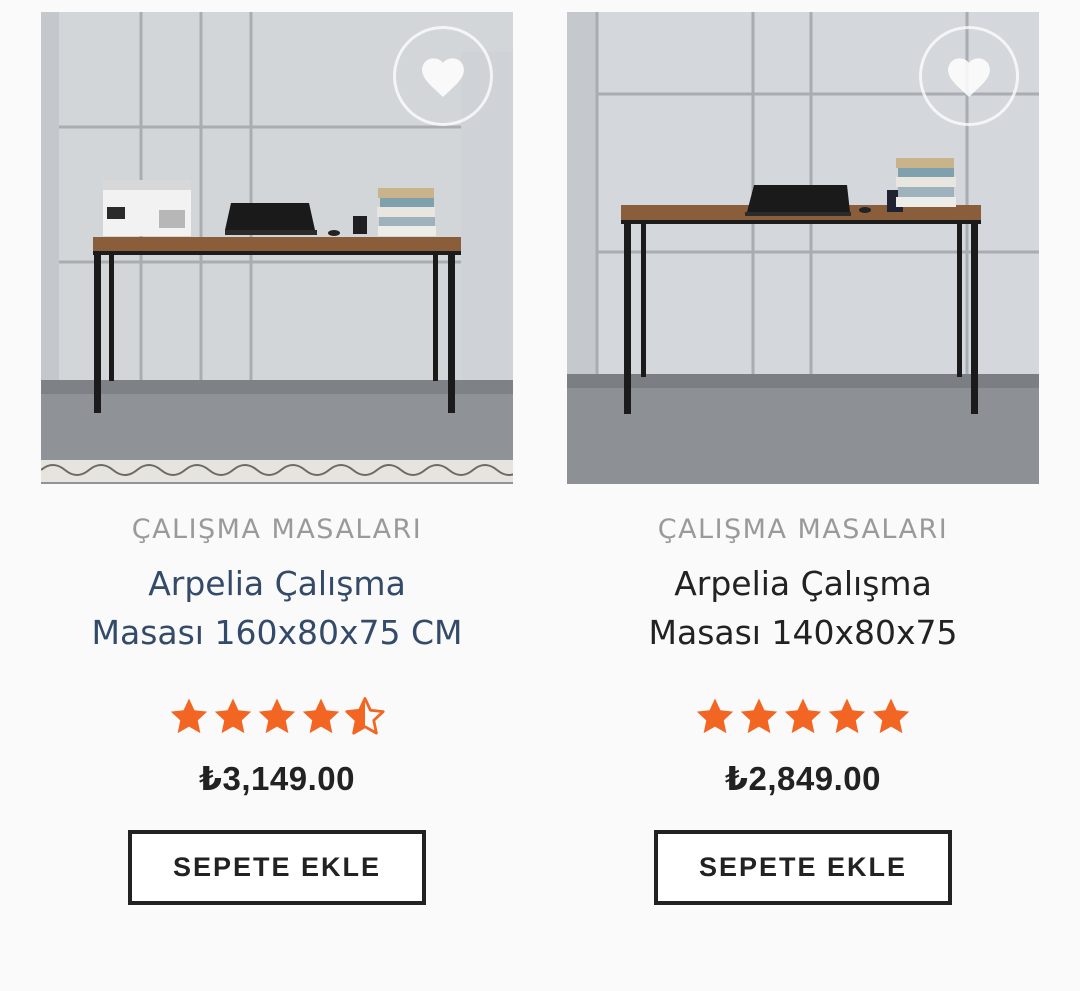  I want to click on product-price: ₺3,149.00, so click(277, 778).